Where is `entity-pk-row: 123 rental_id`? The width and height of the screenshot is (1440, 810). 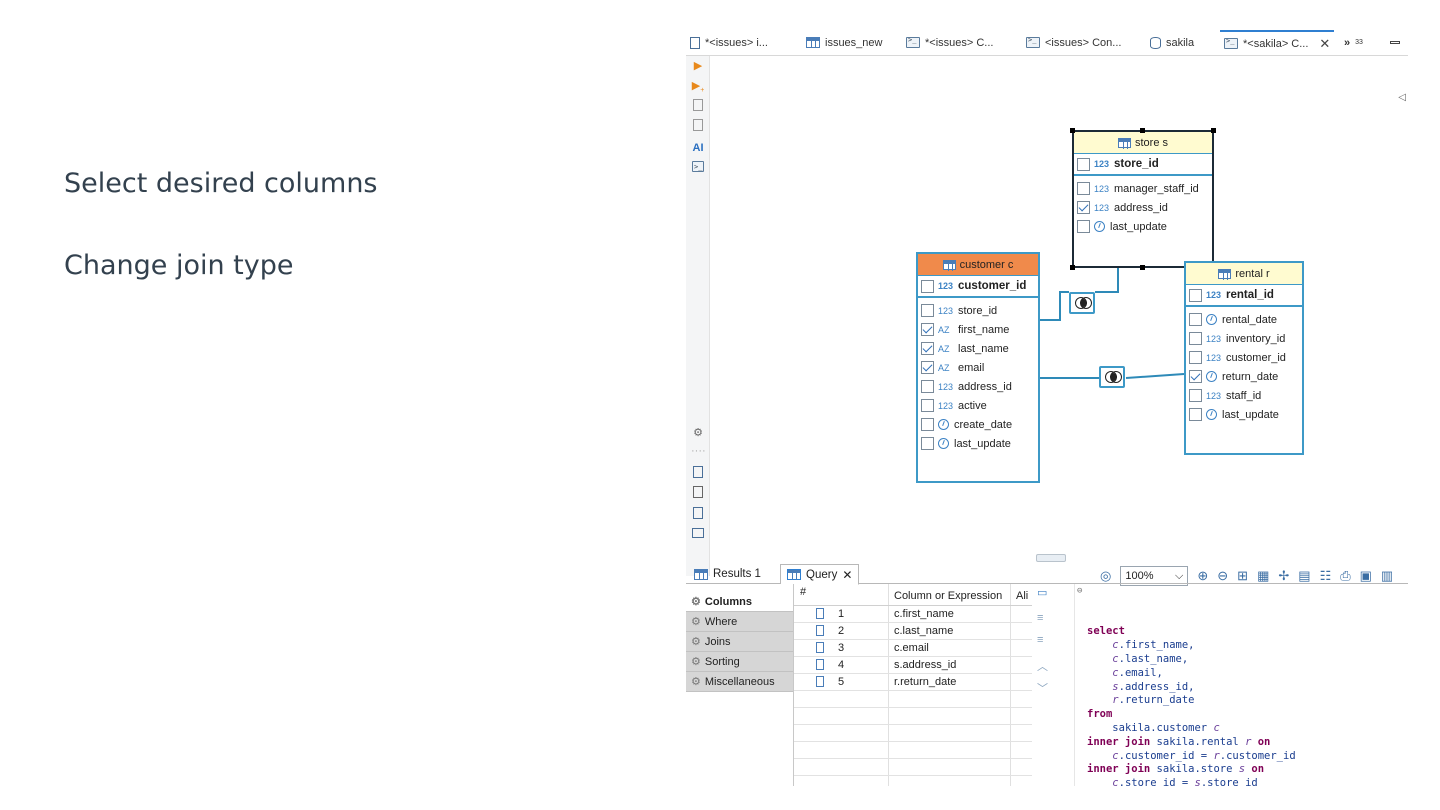 entity-pk-row: 123 rental_id is located at coordinates (1244, 296).